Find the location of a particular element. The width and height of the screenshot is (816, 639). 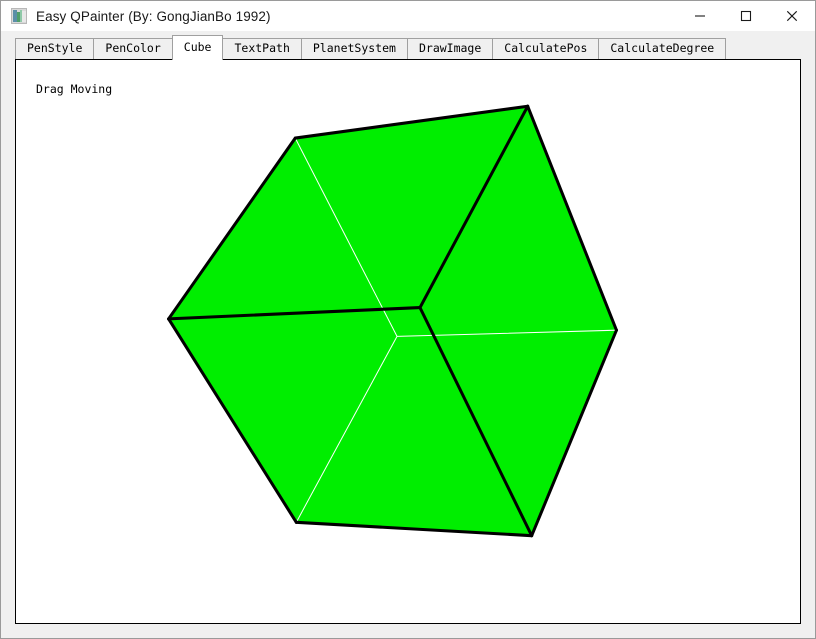

minimize-button is located at coordinates (700, 16).